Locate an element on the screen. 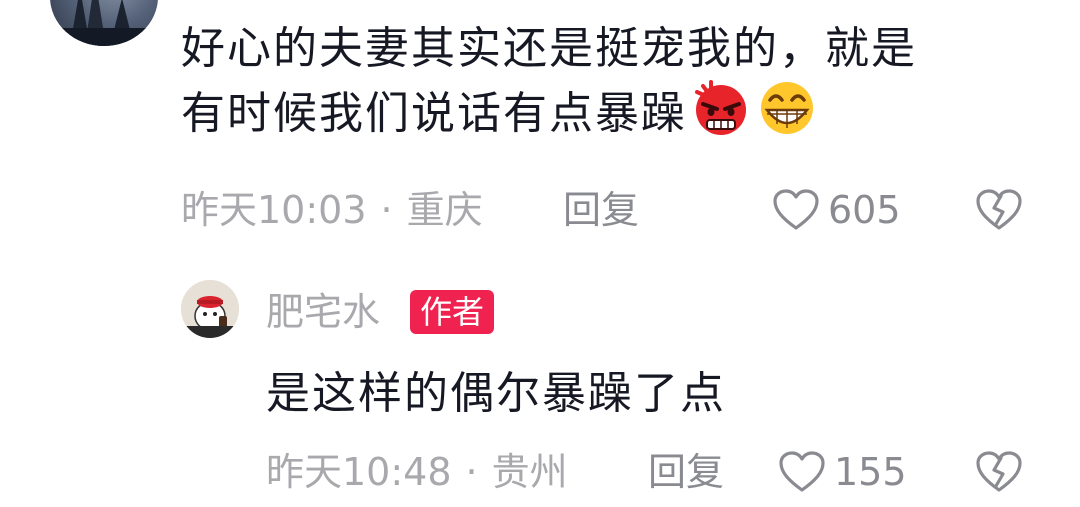  like-button: 155 is located at coordinates (842, 472).